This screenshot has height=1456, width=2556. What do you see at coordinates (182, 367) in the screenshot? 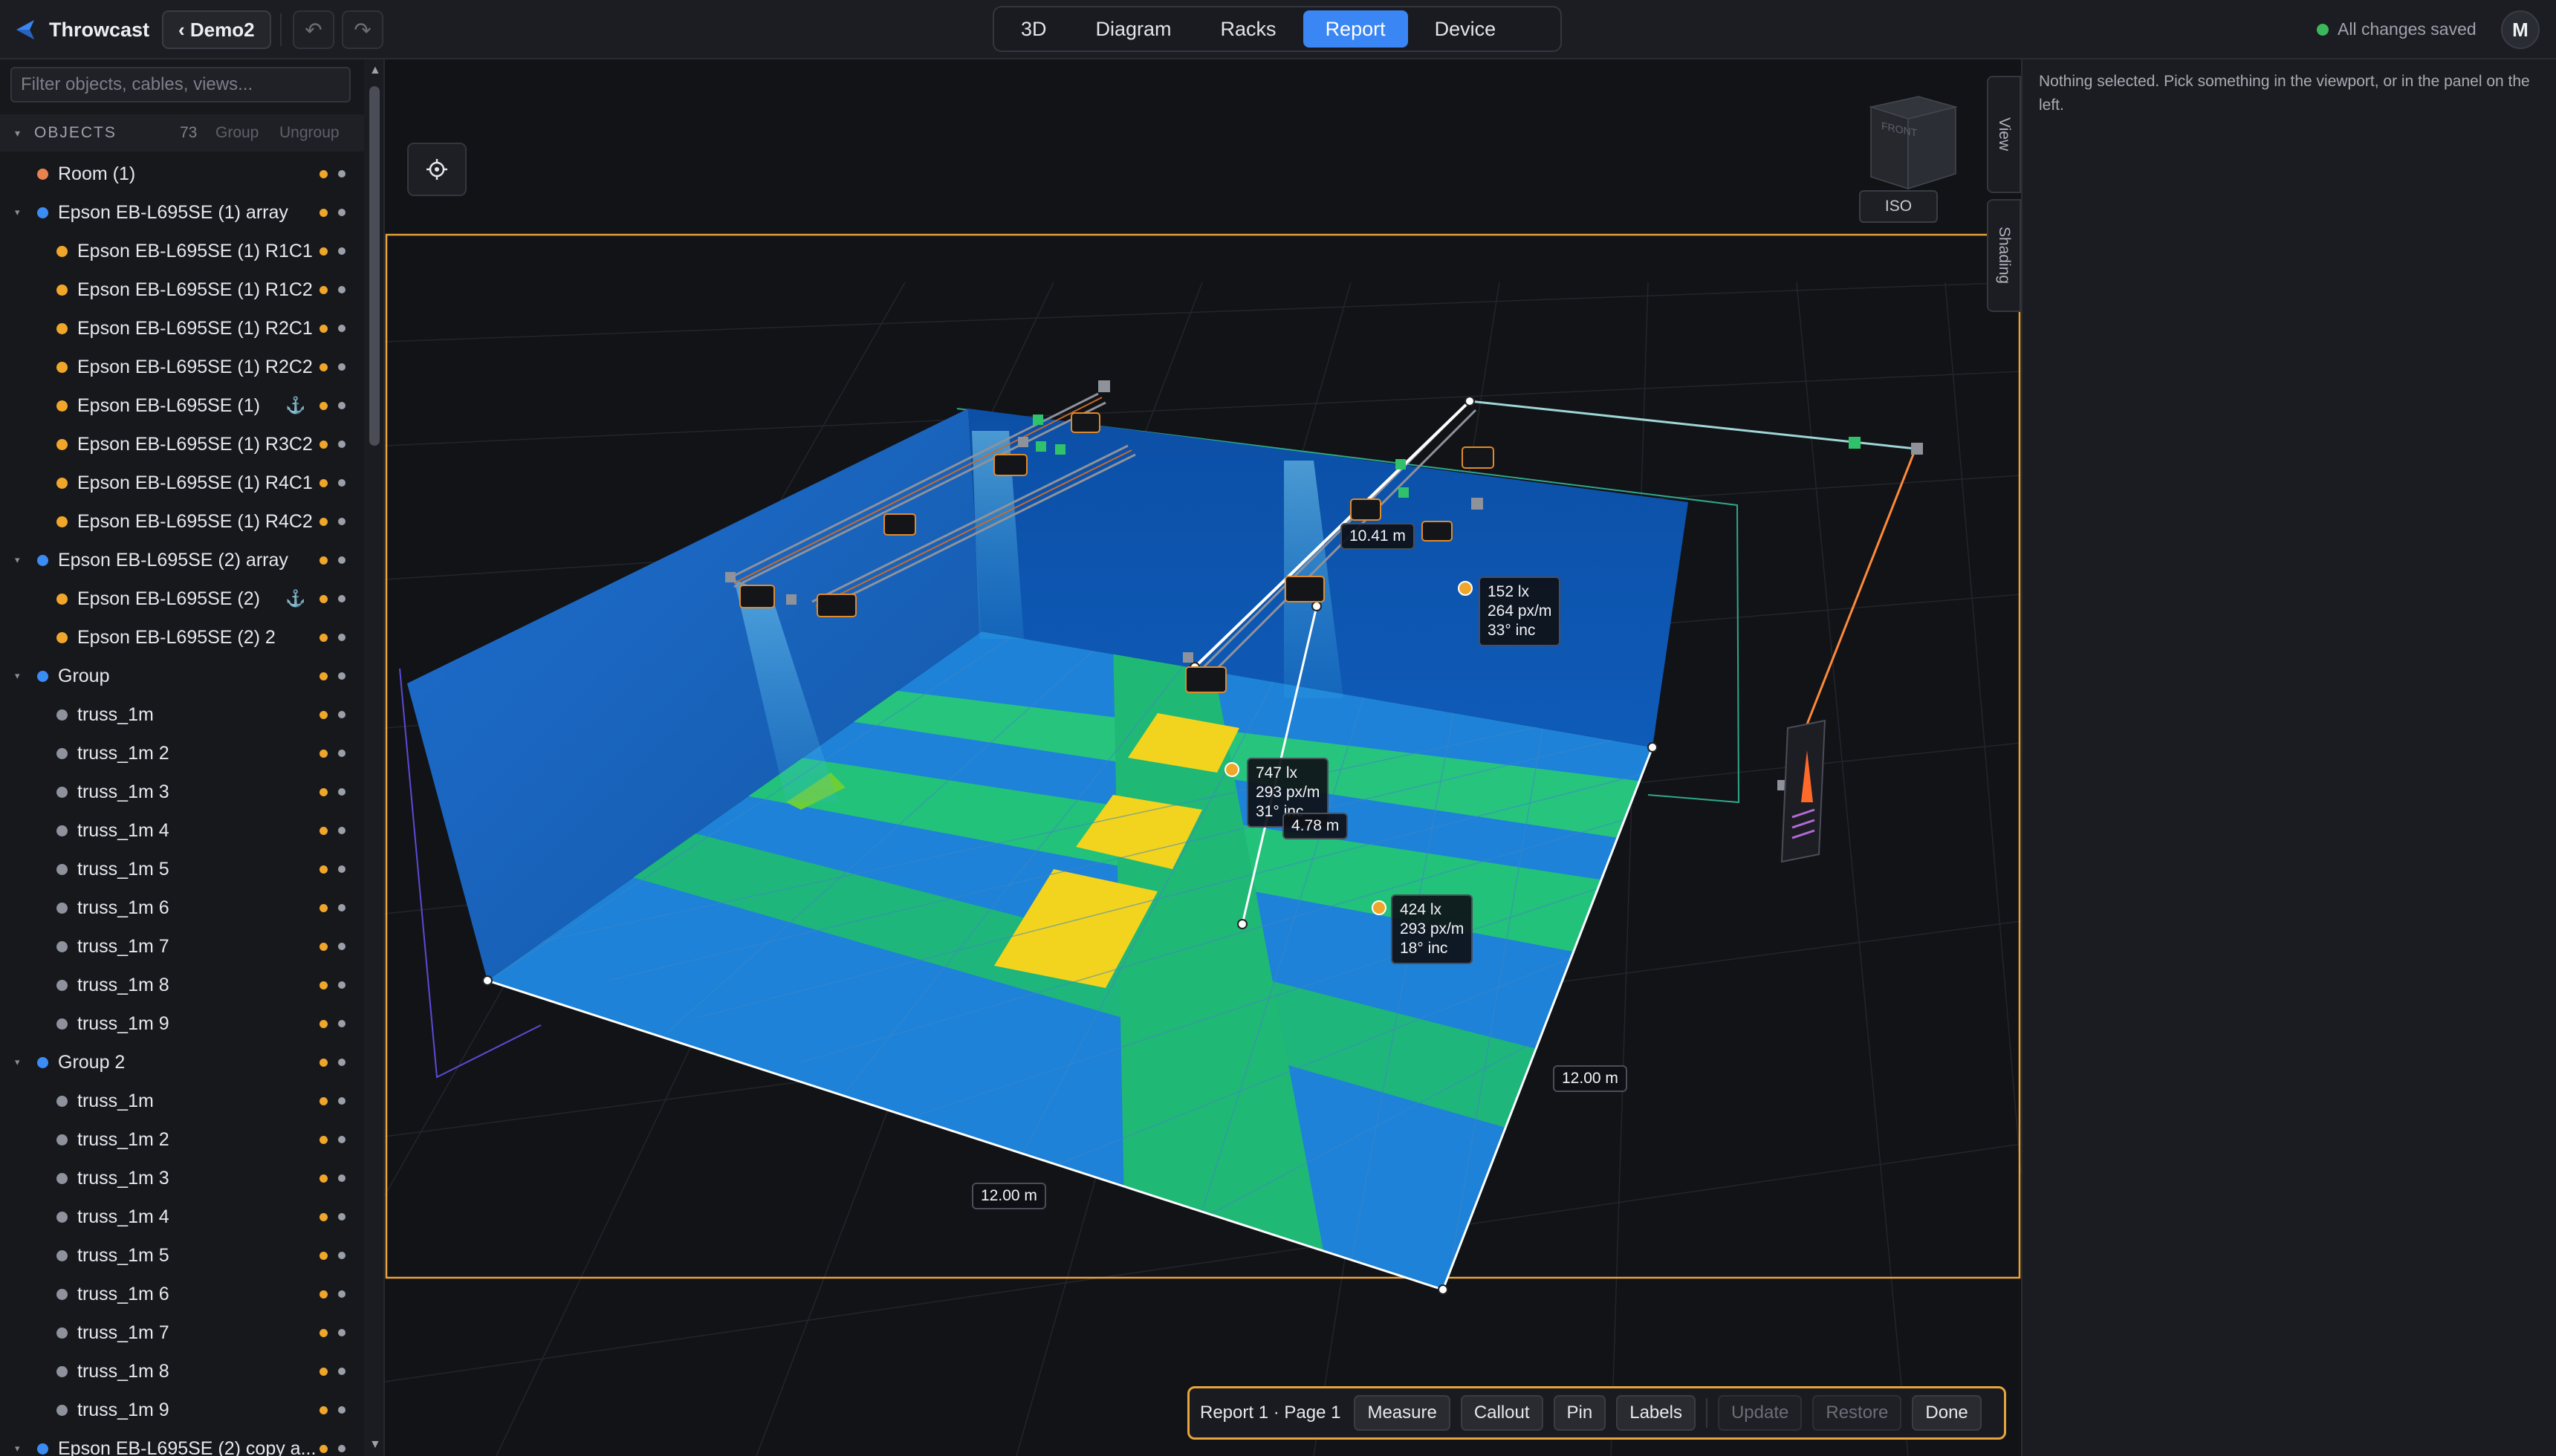
I see `tree-item: Epson EB-L695SE (1) R2C2` at bounding box center [182, 367].